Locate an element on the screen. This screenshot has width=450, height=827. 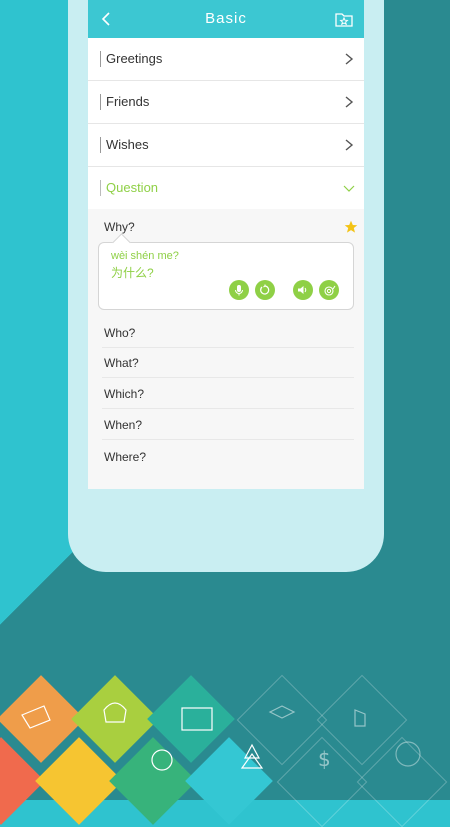
replay-button is located at coordinates (265, 290).